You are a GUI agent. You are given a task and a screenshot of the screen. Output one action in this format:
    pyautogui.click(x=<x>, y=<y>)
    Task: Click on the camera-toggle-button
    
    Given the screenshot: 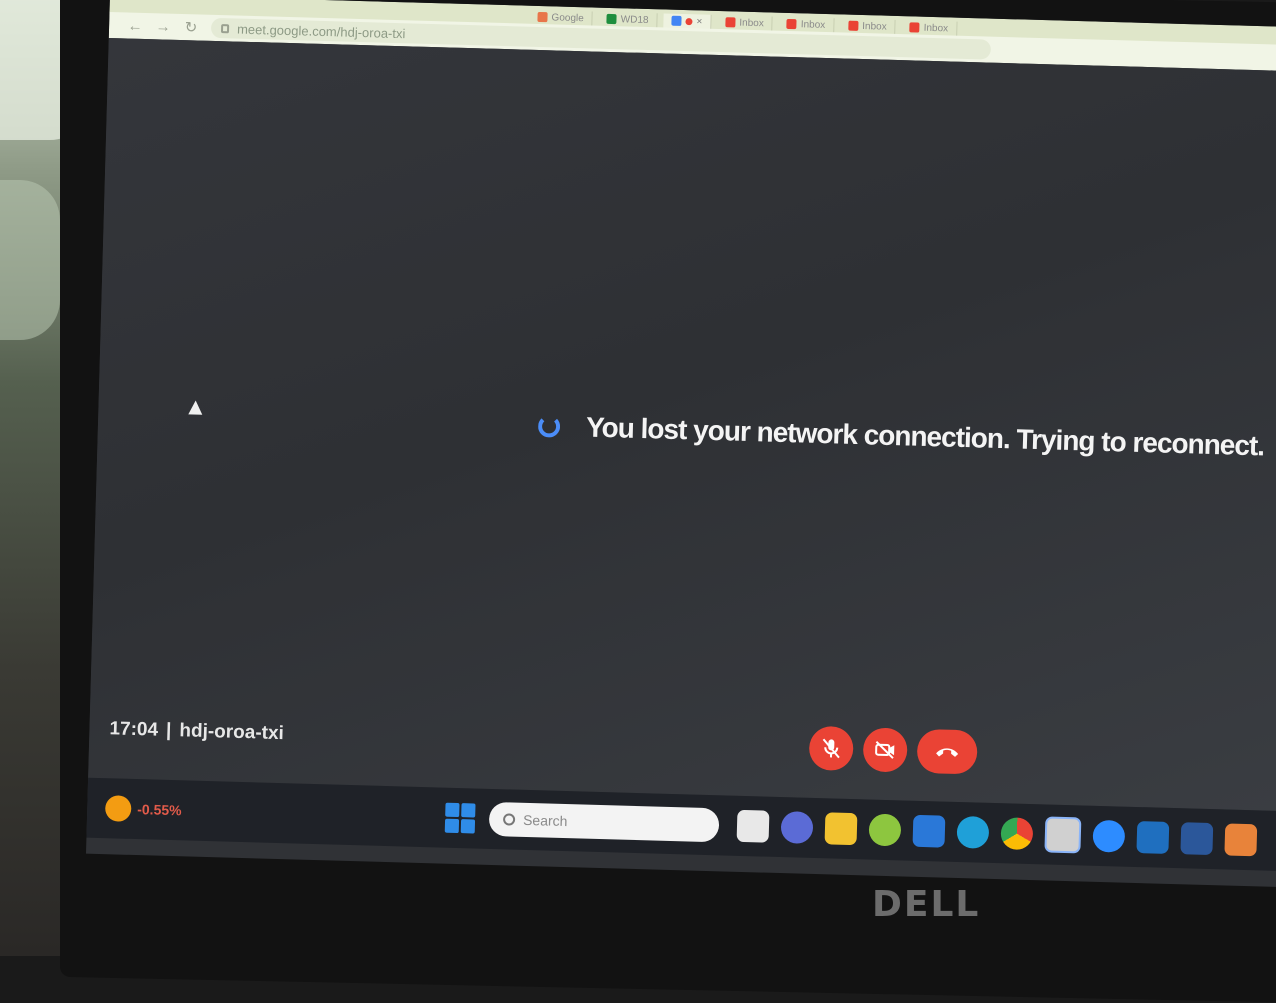 What is the action you would take?
    pyautogui.click(x=885, y=749)
    